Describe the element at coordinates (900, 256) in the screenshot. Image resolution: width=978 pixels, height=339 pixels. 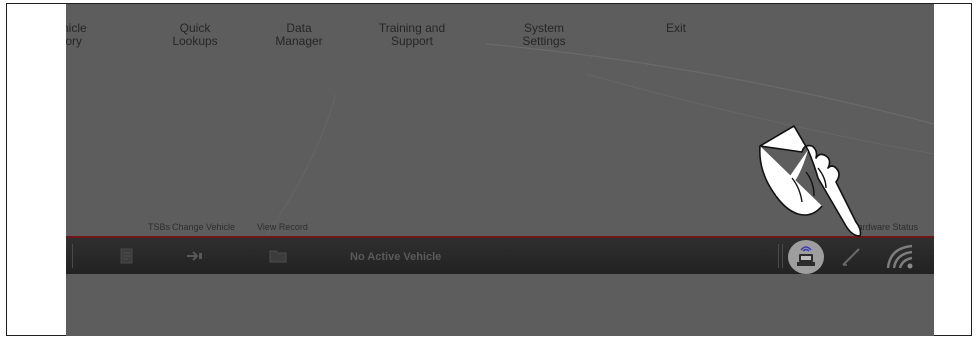
I see `wireless-signal-icon` at that location.